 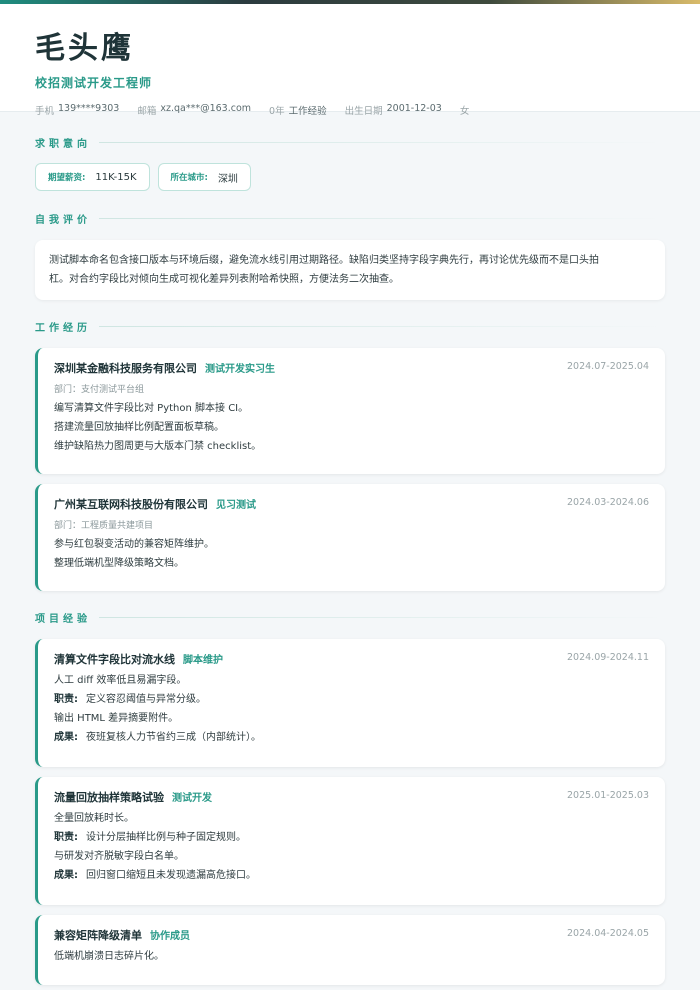 I want to click on gender-value: 女, so click(x=464, y=111).